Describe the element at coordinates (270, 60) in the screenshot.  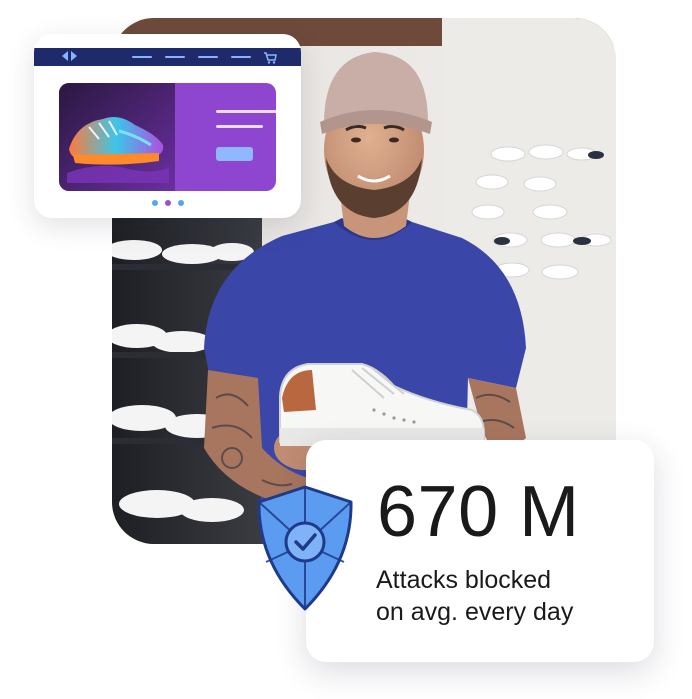
I see `shopping-cart-icon` at that location.